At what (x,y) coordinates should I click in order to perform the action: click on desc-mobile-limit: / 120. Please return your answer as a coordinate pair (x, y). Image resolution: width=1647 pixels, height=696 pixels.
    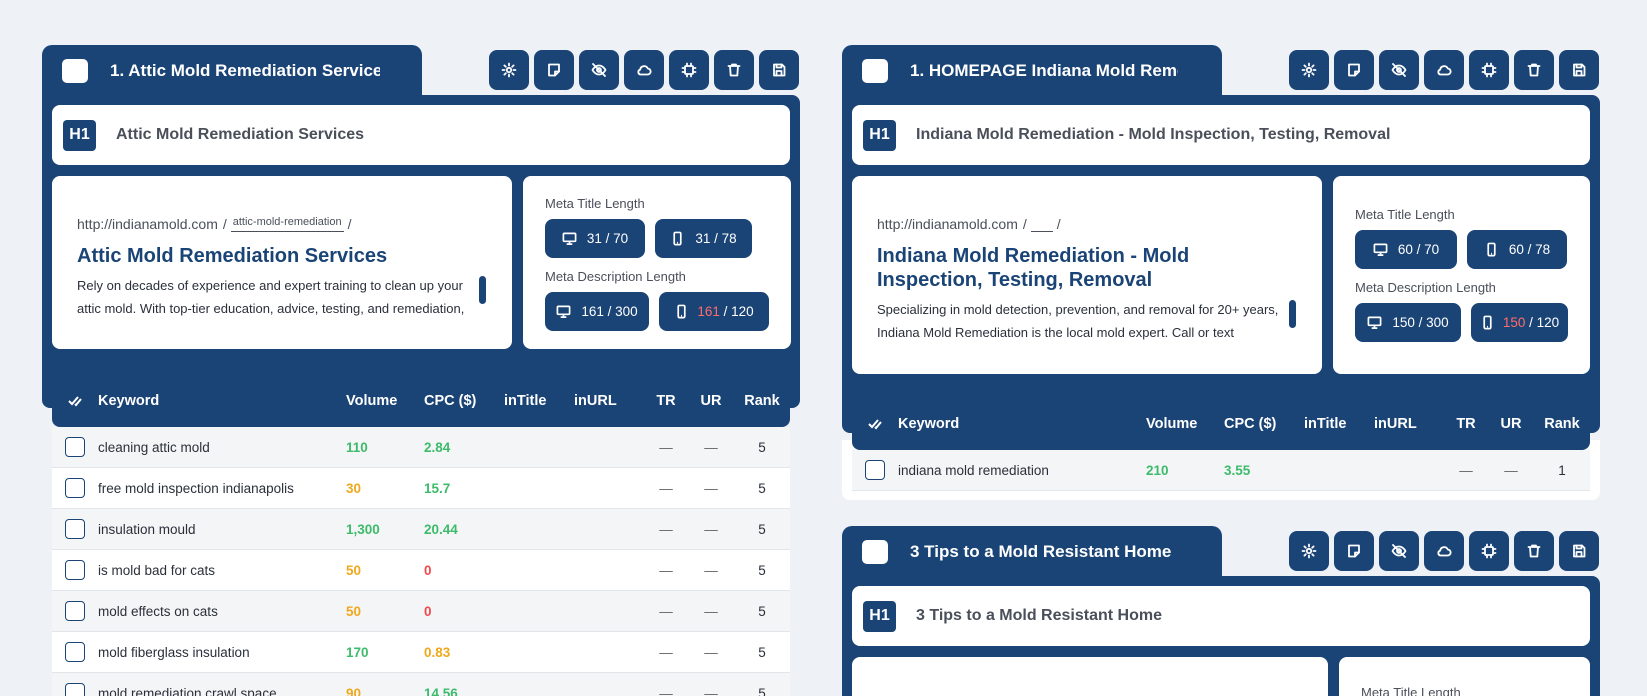
    Looking at the image, I should click on (1542, 322).